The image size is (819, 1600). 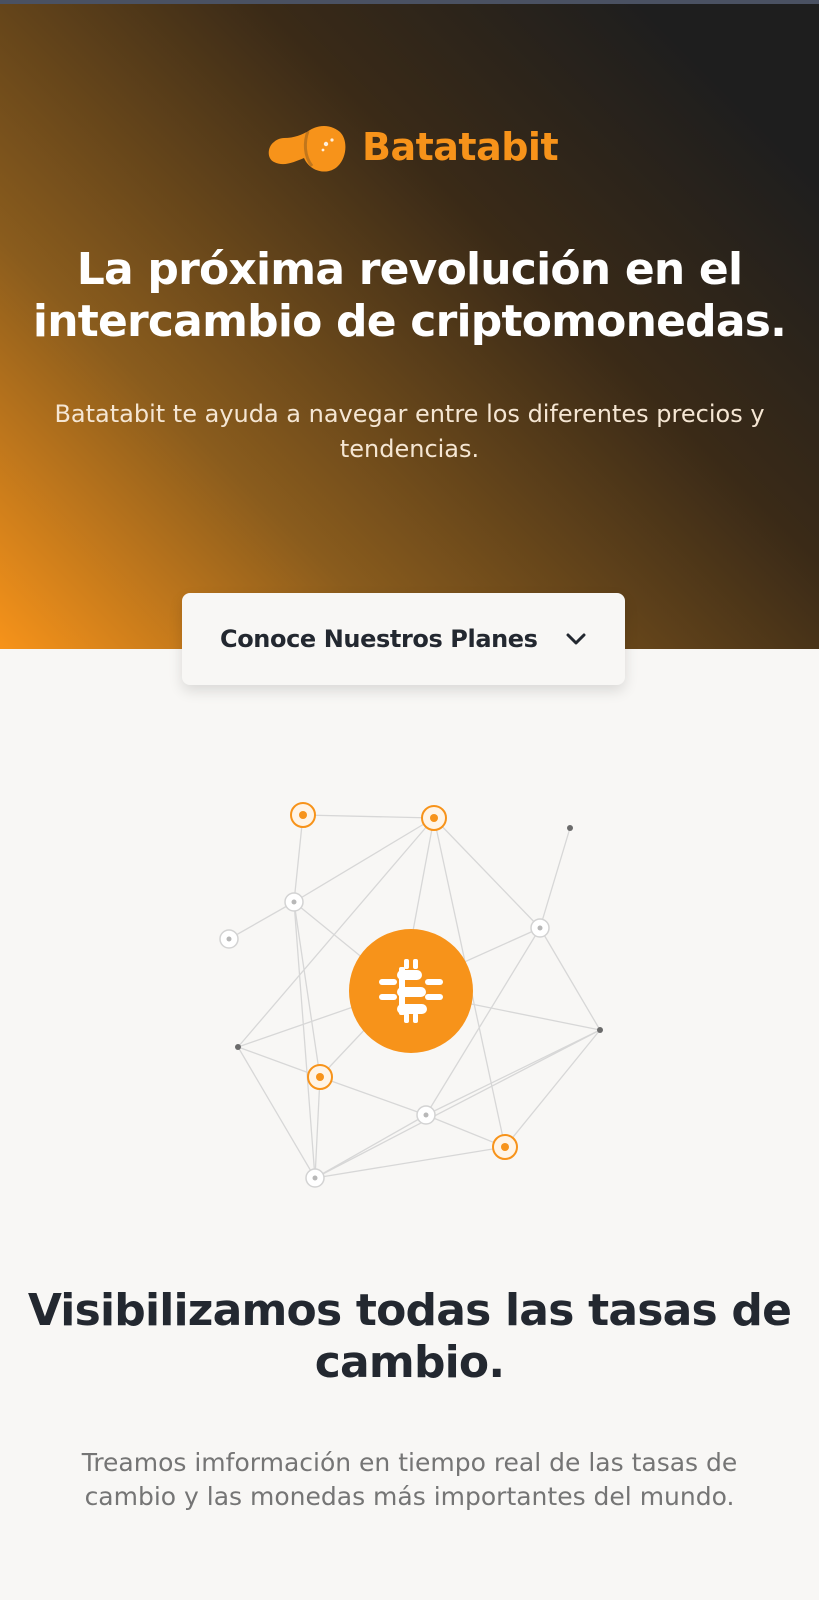 I want to click on brand-logo: Batatabit, so click(x=411, y=148).